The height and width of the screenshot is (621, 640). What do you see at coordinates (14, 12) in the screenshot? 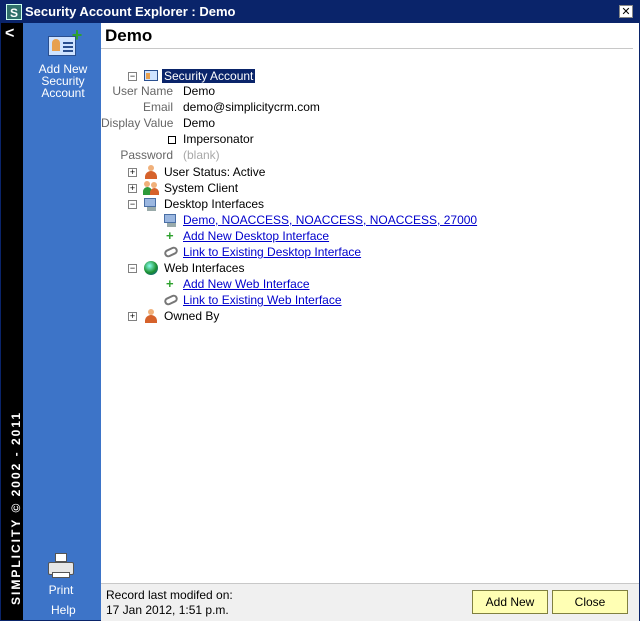
I see `app-icon: S` at bounding box center [14, 12].